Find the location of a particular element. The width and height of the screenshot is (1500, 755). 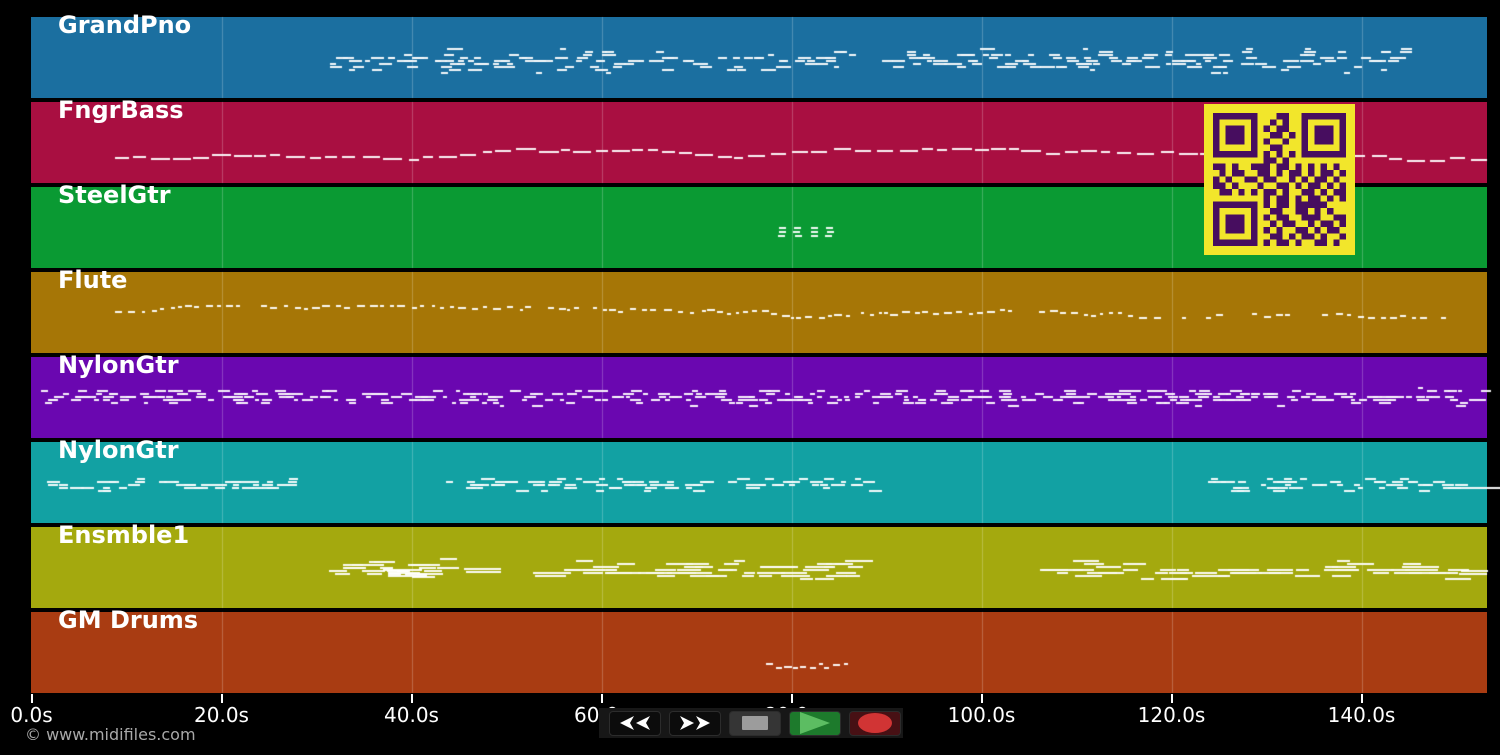

transport-bar is located at coordinates (751, 723).